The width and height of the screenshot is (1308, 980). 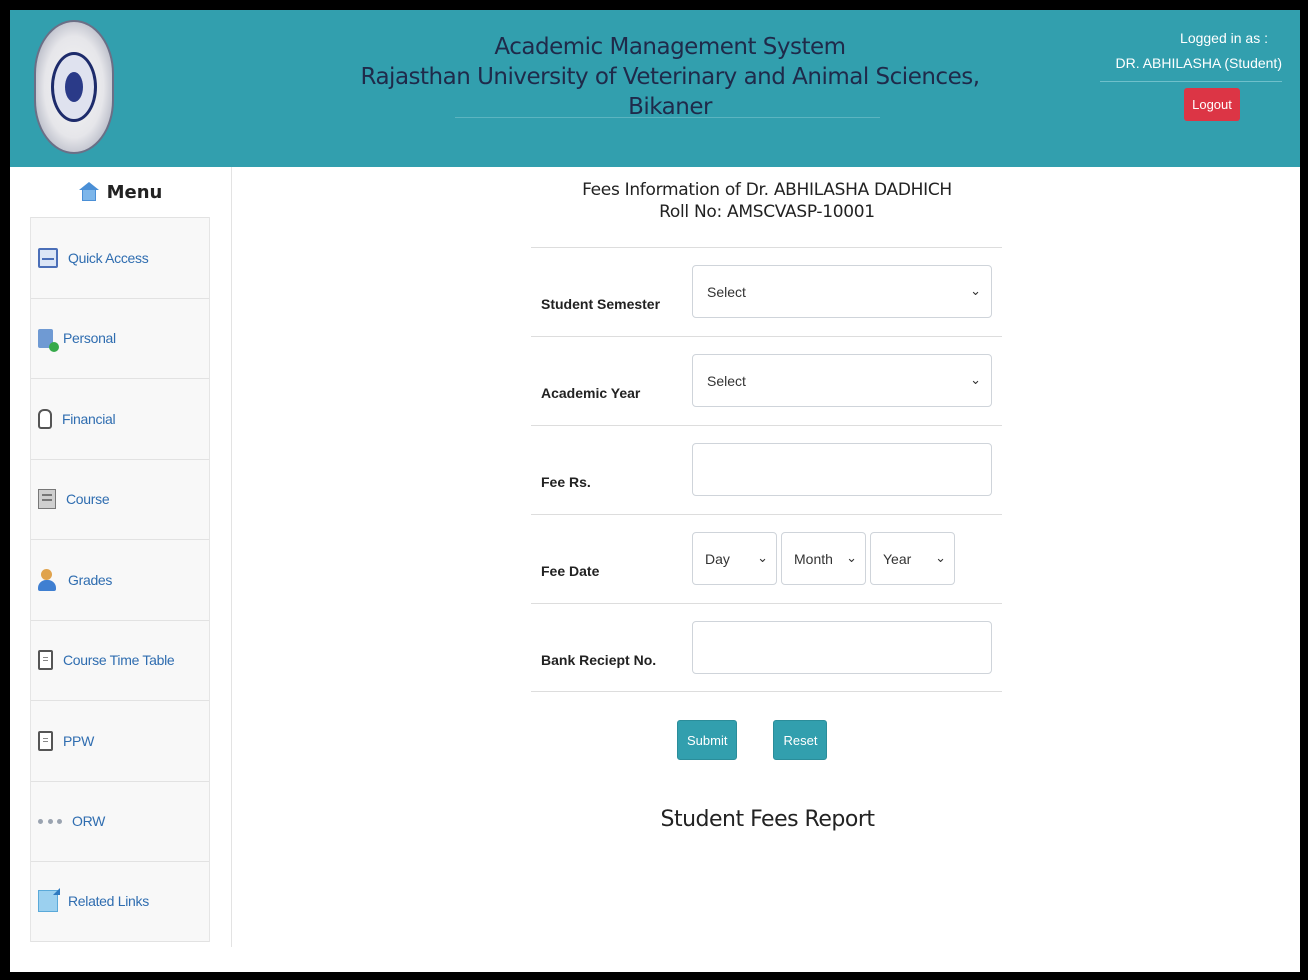 What do you see at coordinates (570, 571) in the screenshot?
I see `fee-date-label: Fee Date` at bounding box center [570, 571].